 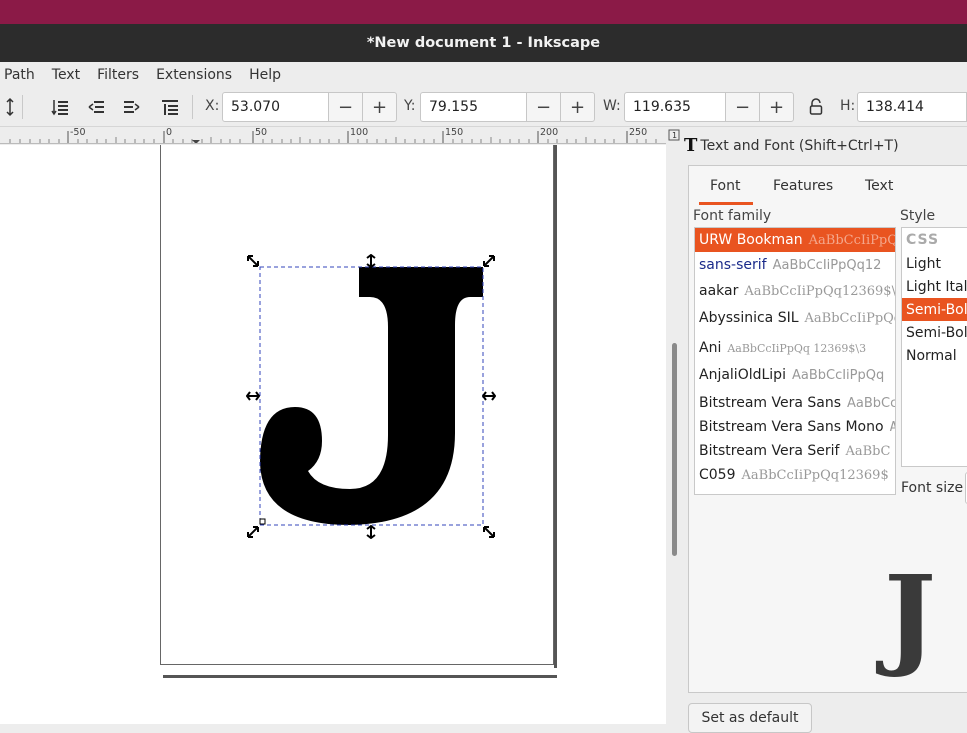 I want to click on system-top-bar, so click(x=483, y=12).